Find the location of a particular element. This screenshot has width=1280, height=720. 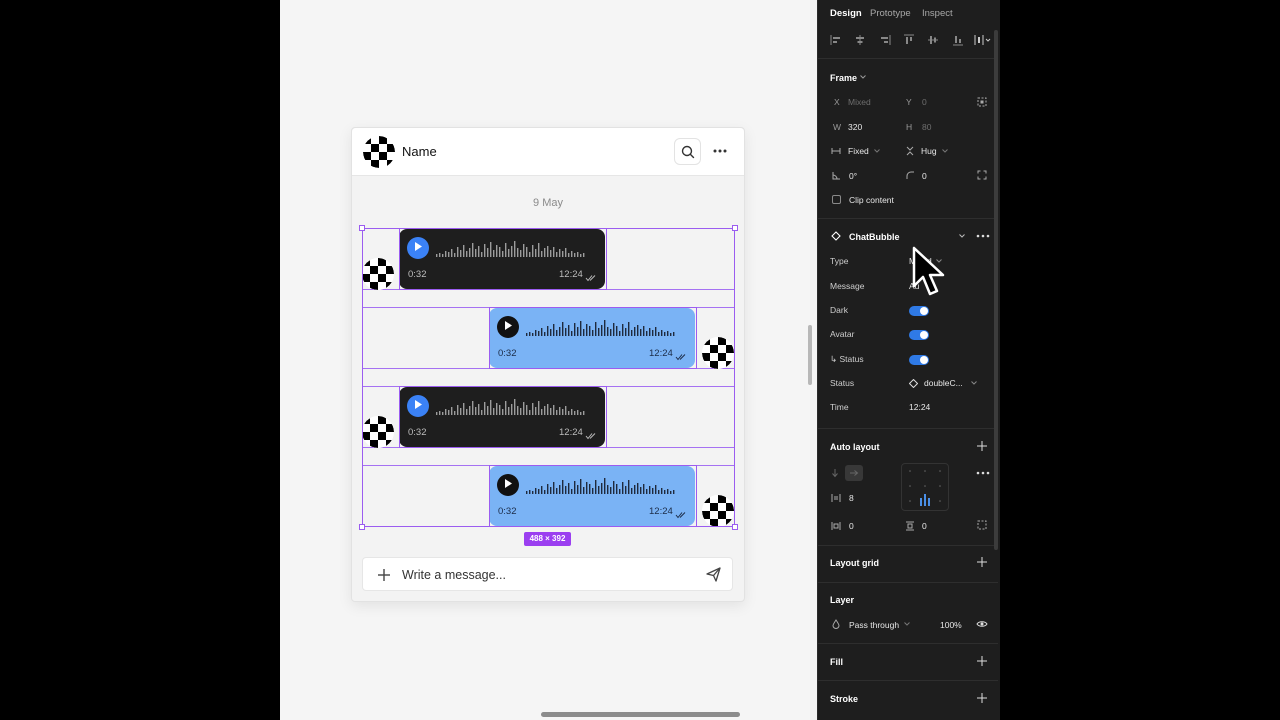

canvas-scrollbar is located at coordinates (810, 355).